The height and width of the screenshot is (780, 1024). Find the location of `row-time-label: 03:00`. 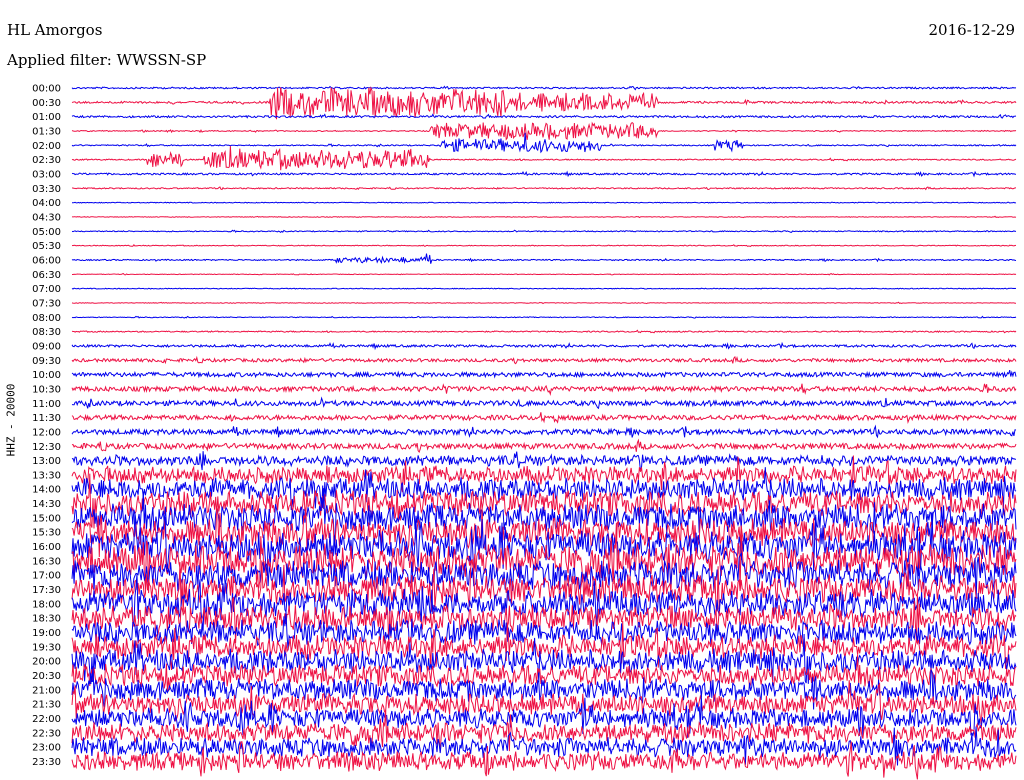

row-time-label: 03:00 is located at coordinates (46, 174).